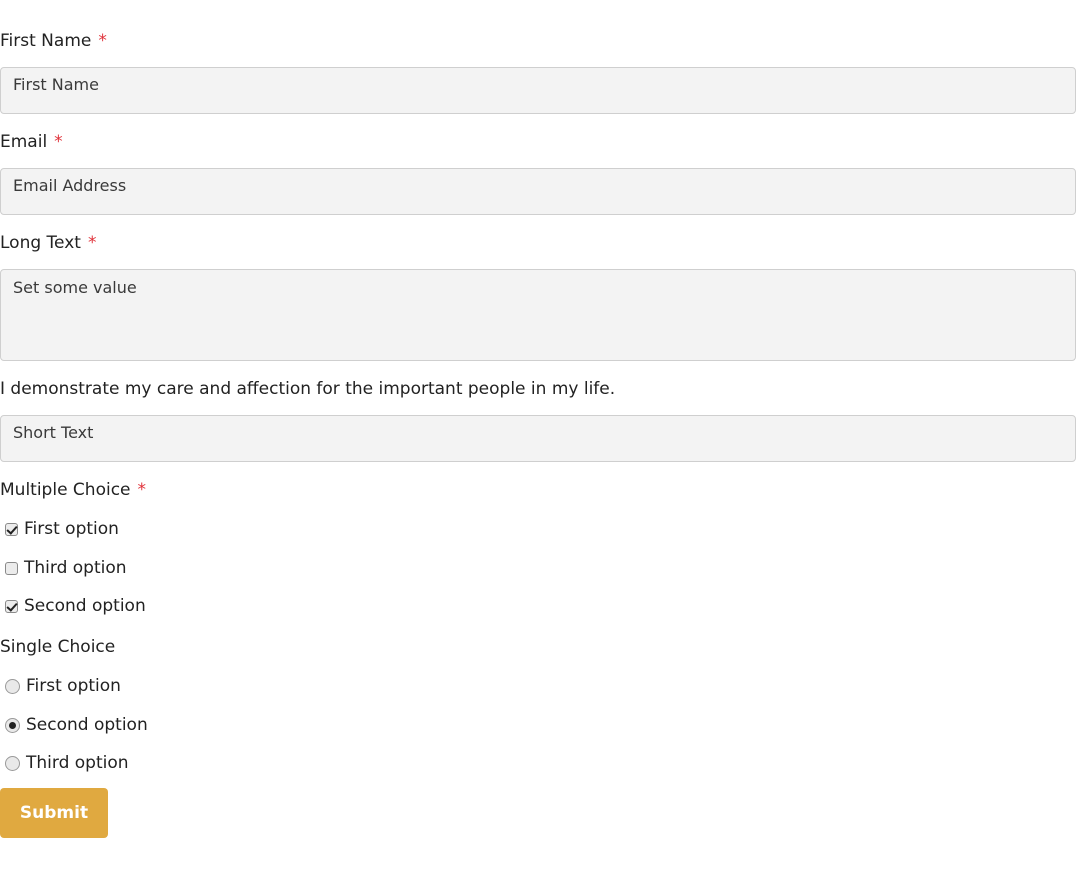  Describe the element at coordinates (75, 568) in the screenshot. I see `checkbox-label: Third option` at that location.